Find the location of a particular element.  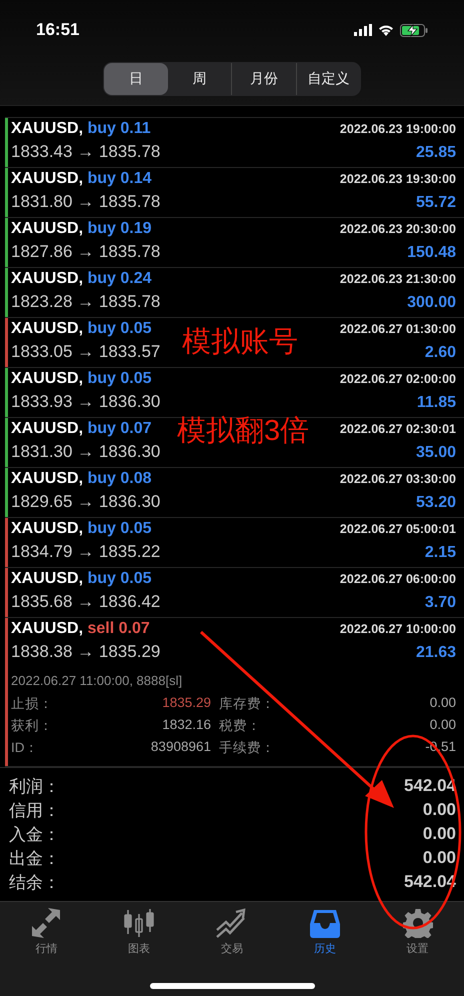

order-type: buy 0.24 is located at coordinates (119, 278).